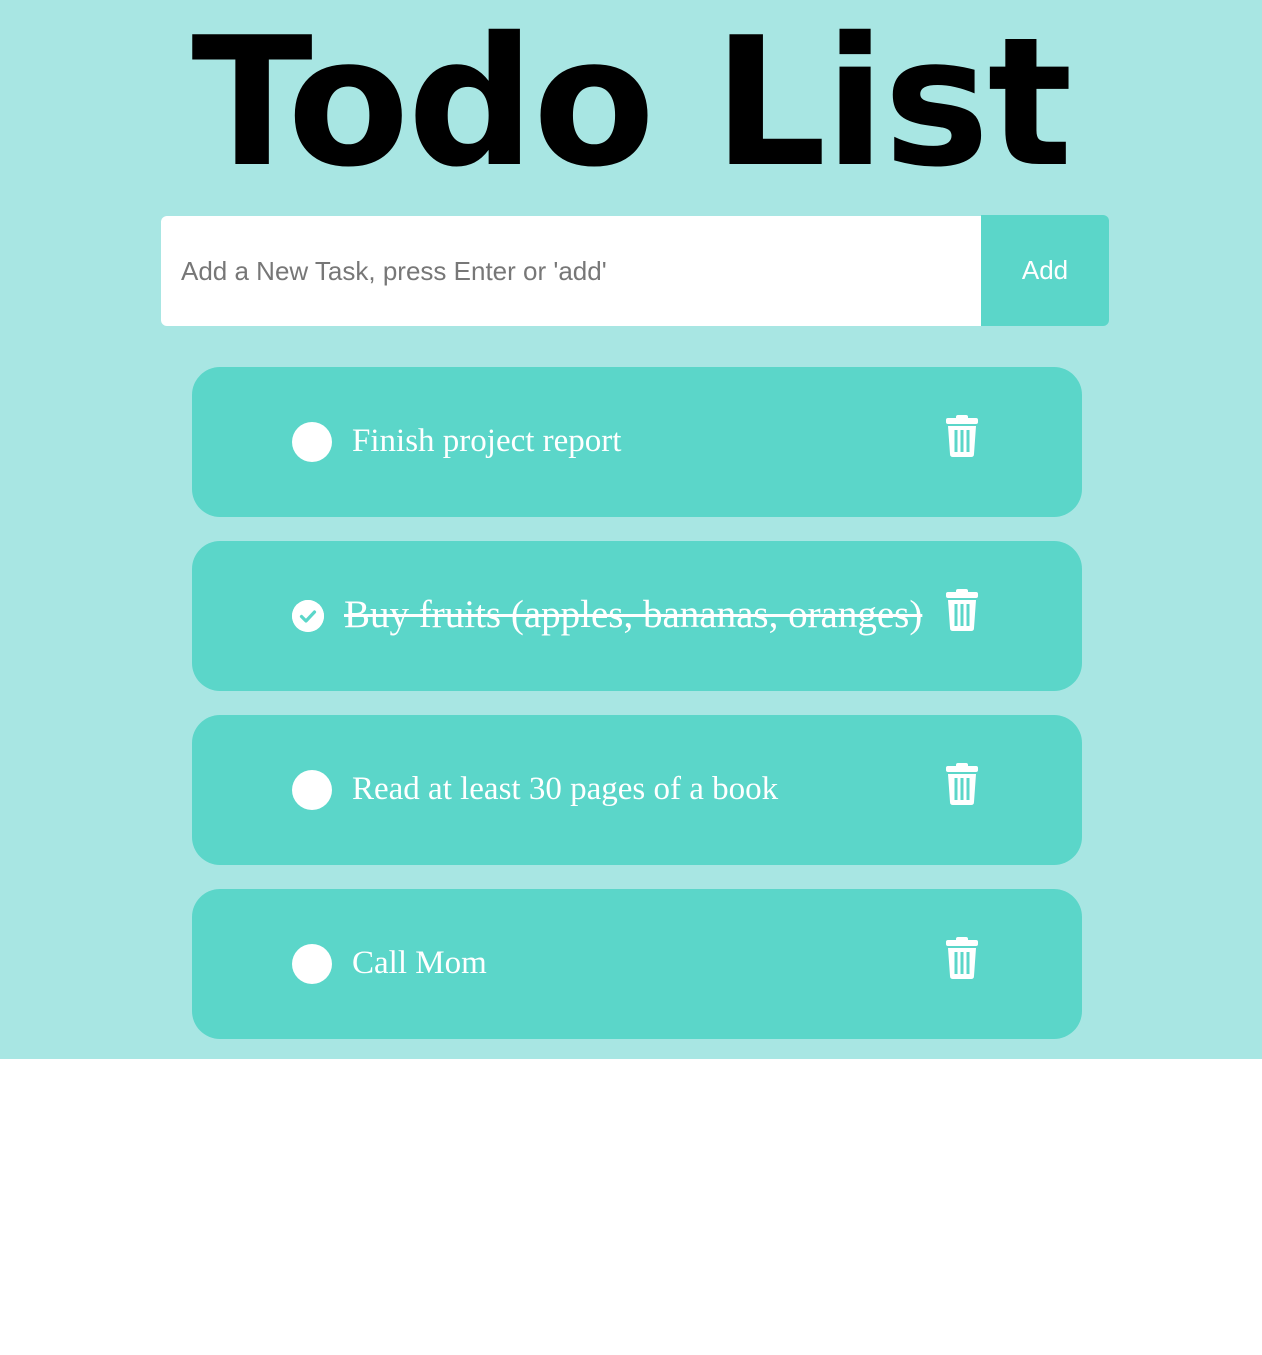 The height and width of the screenshot is (1355, 1262). I want to click on task-item: Finish project report, so click(637, 442).